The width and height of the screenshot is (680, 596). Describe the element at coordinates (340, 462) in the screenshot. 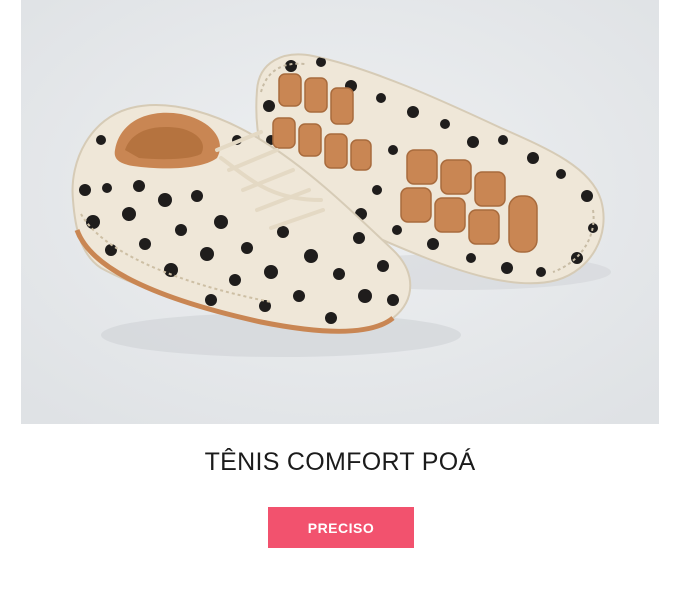

I see `product-title: TÊNIS COMFORT POÁ` at that location.